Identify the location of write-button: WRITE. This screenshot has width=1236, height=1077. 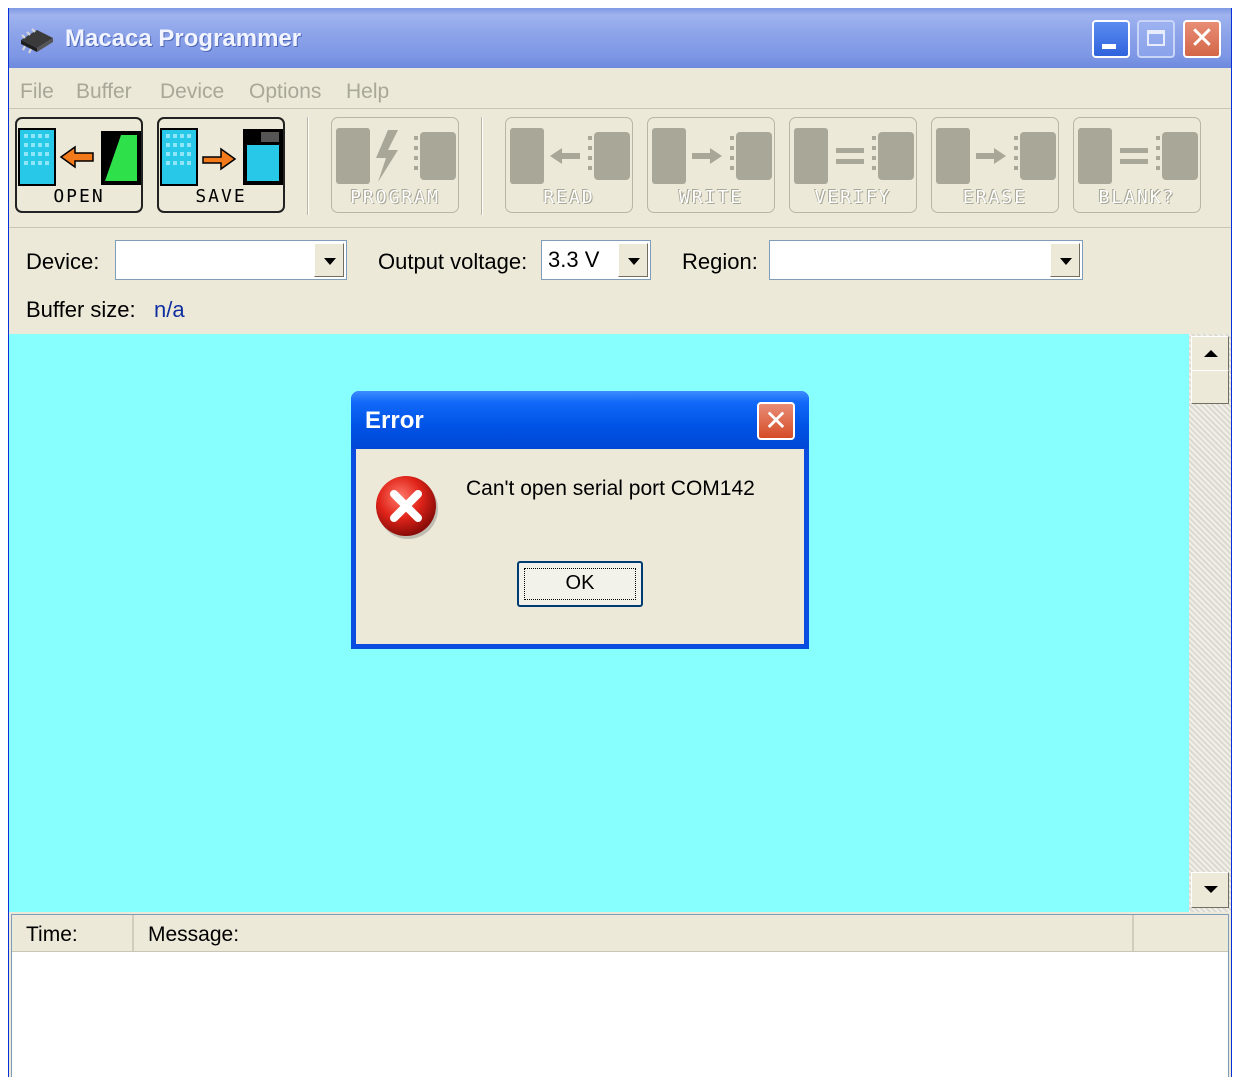
(711, 165).